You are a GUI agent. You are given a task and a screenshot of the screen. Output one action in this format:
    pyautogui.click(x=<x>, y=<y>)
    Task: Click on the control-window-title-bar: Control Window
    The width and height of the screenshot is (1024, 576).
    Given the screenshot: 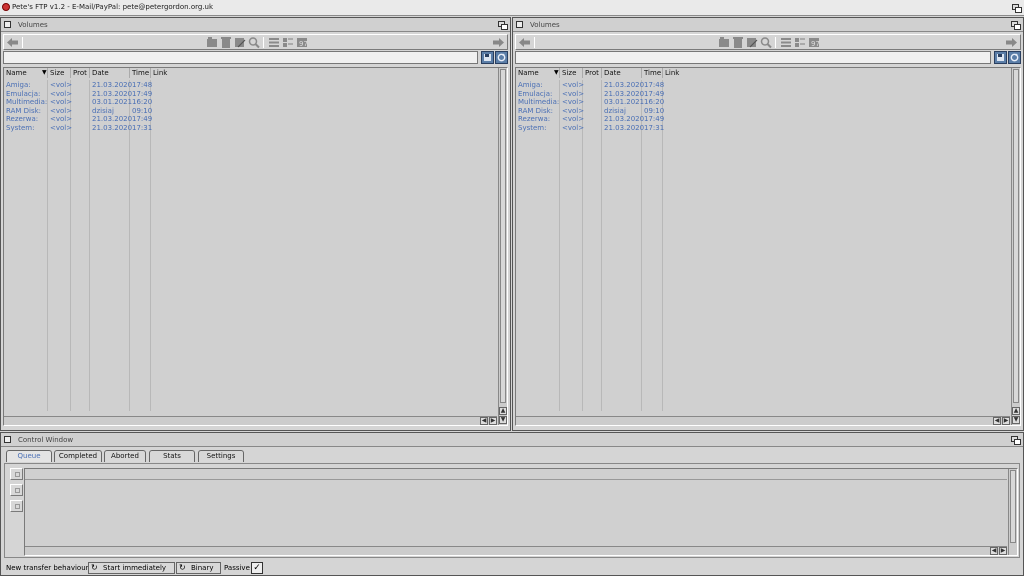 What is the action you would take?
    pyautogui.click(x=512, y=440)
    